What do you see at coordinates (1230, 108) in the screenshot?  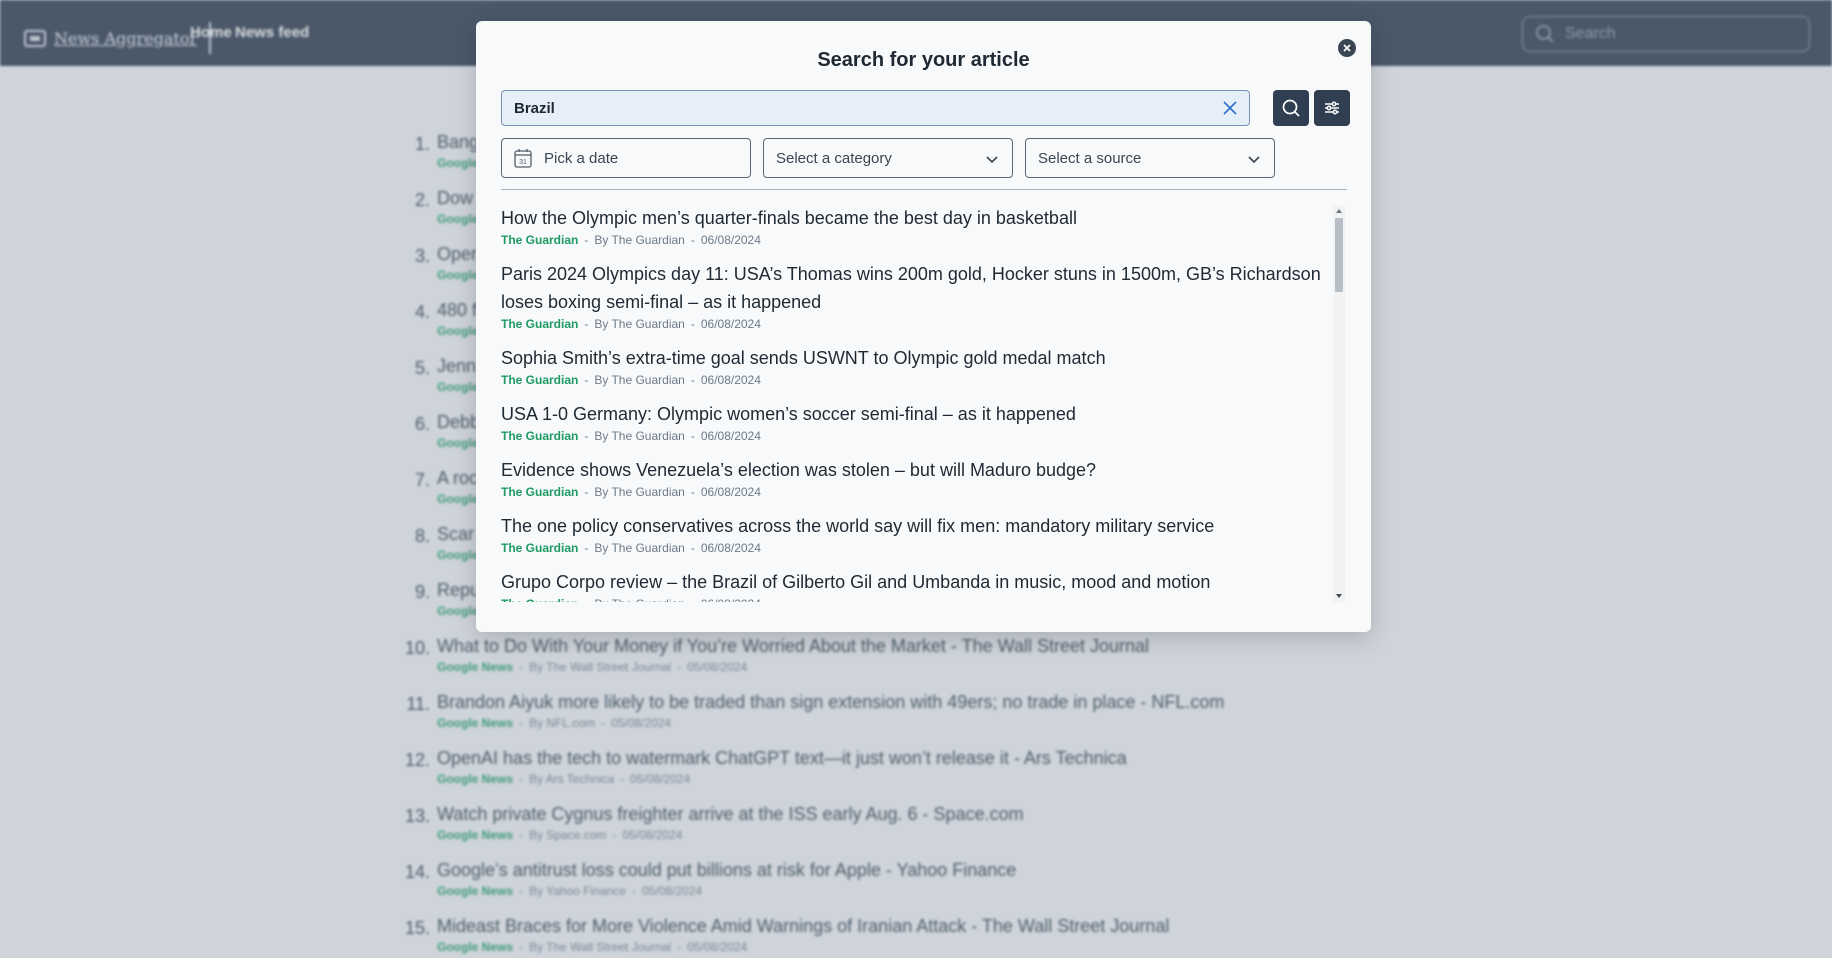 I see `clear-search-icon` at bounding box center [1230, 108].